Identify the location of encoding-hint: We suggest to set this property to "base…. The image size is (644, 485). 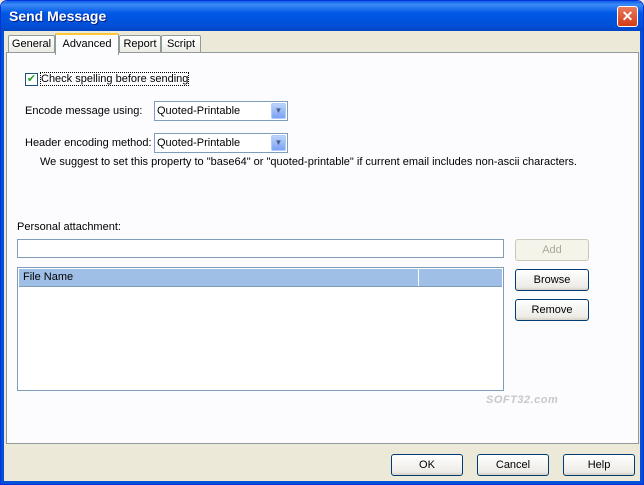
(308, 162).